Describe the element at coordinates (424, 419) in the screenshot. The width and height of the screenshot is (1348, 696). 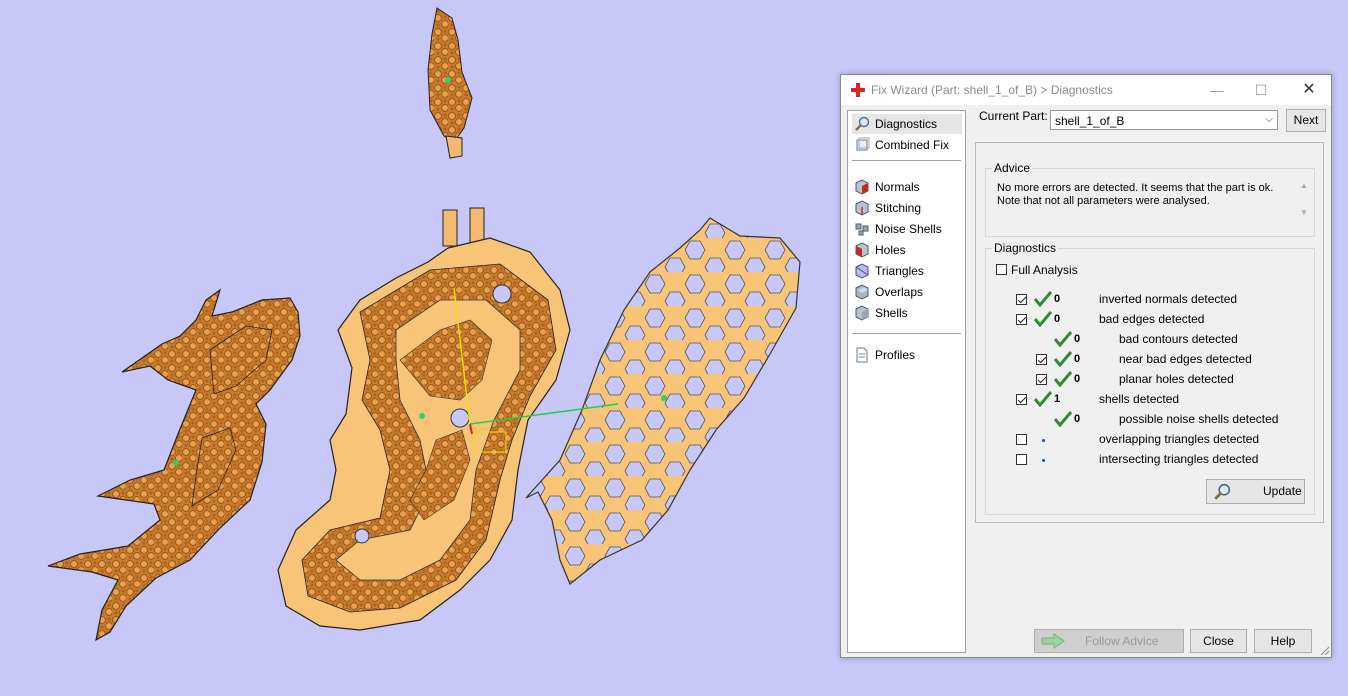
I see `part-central-pendant` at that location.